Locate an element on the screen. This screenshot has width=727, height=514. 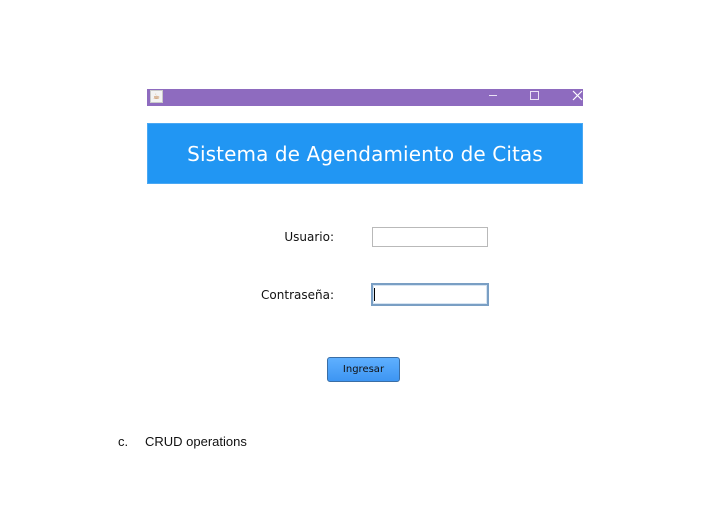
close-icon is located at coordinates (577, 95).